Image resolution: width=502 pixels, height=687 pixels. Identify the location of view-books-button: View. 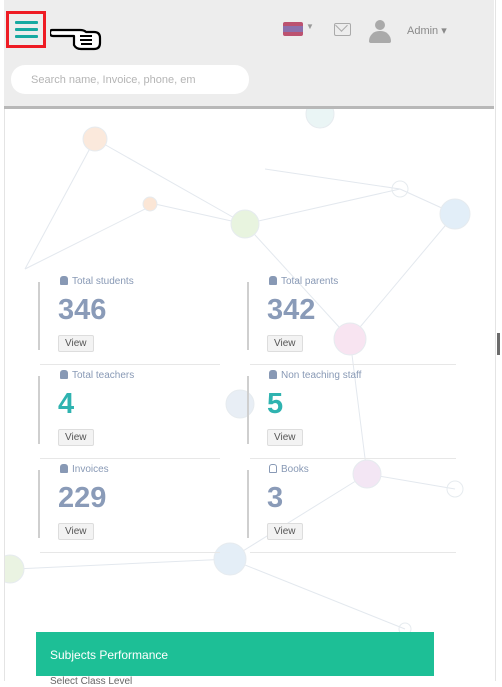
(285, 531).